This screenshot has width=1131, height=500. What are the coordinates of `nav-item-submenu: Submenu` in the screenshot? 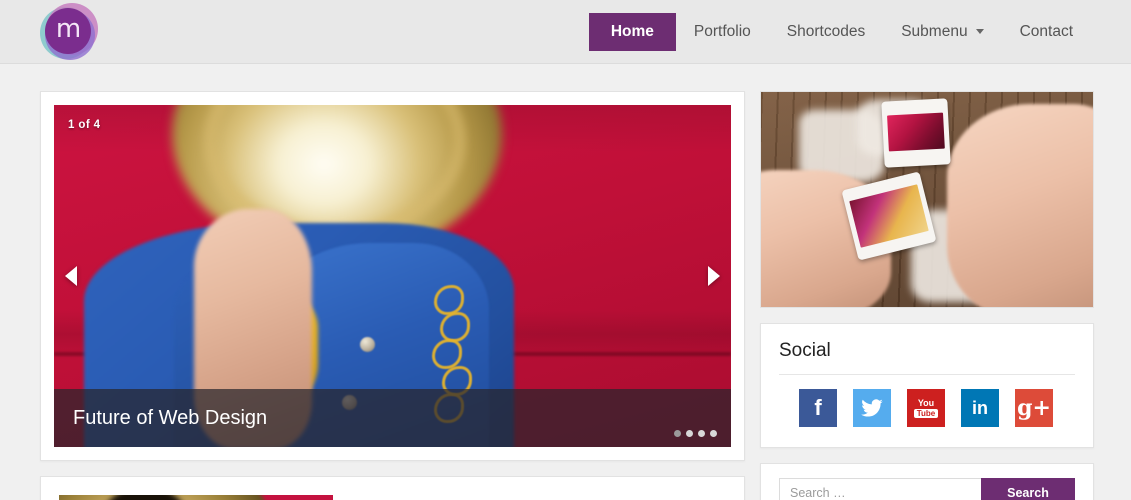 It's located at (942, 32).